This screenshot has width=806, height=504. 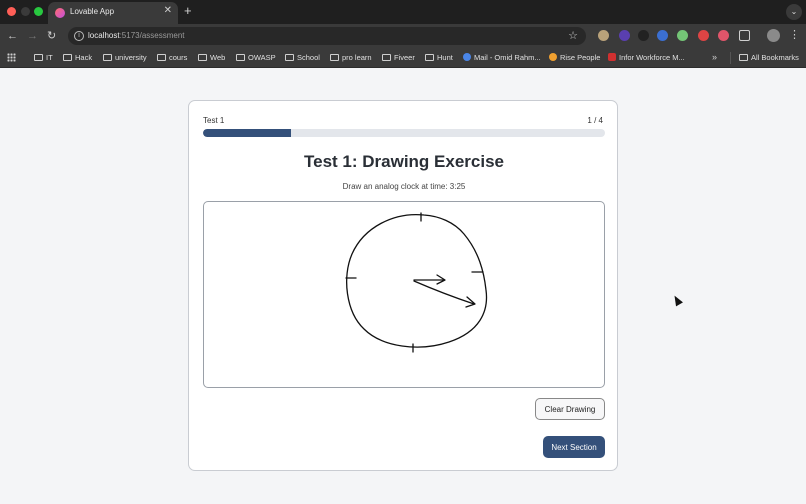 What do you see at coordinates (51, 36) in the screenshot?
I see `reload-icon: ↻` at bounding box center [51, 36].